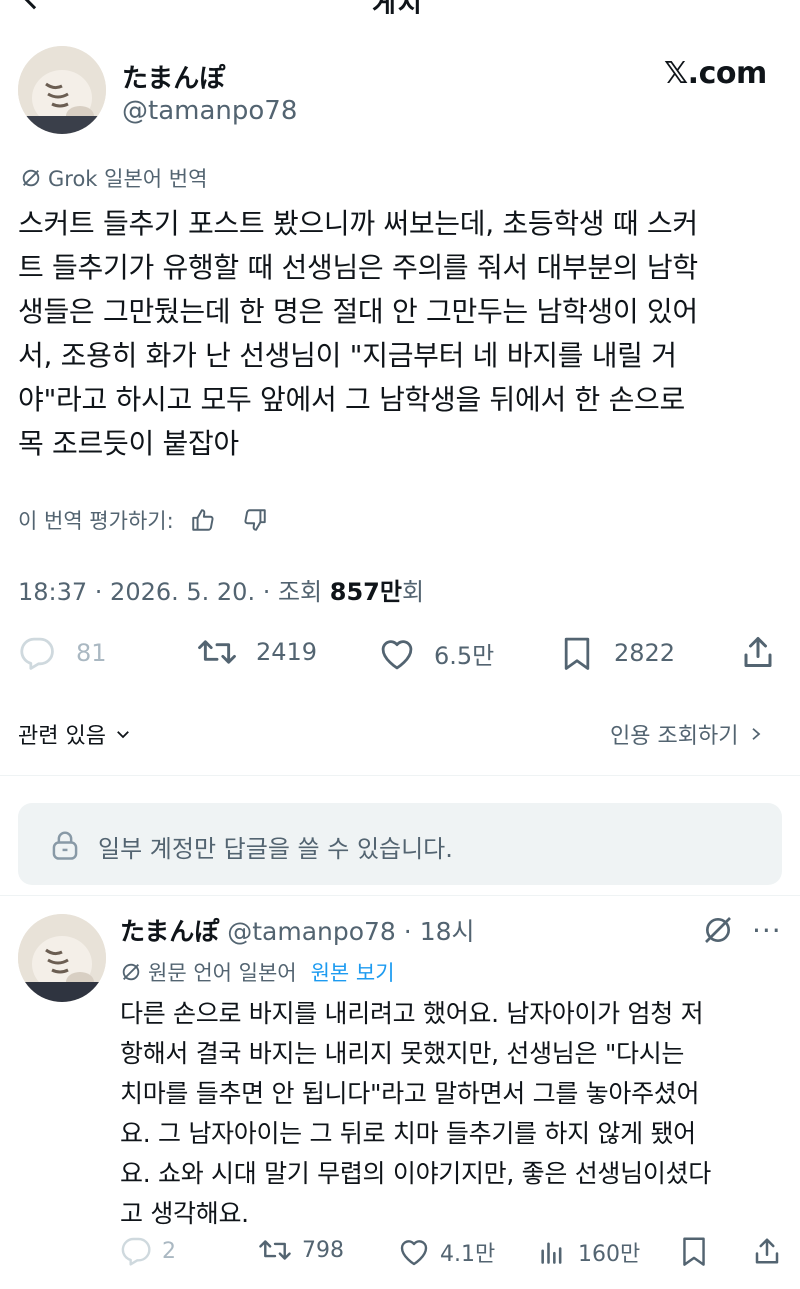  What do you see at coordinates (128, 179) in the screenshot?
I see `translation-label: Grok 일본어 번역` at bounding box center [128, 179].